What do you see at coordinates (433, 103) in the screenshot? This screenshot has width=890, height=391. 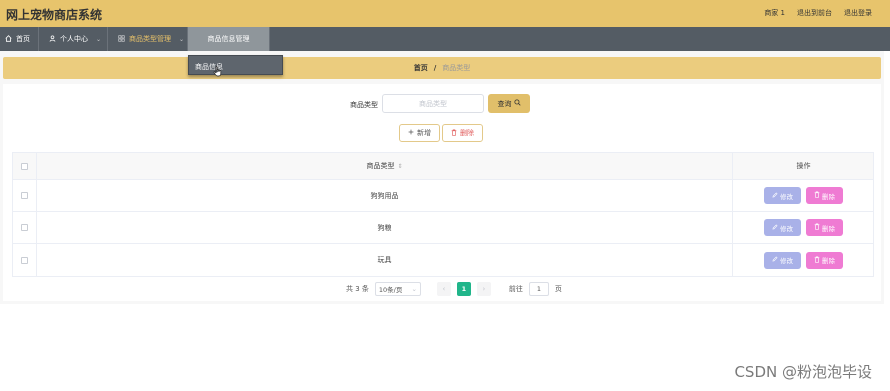 I see `search-input` at bounding box center [433, 103].